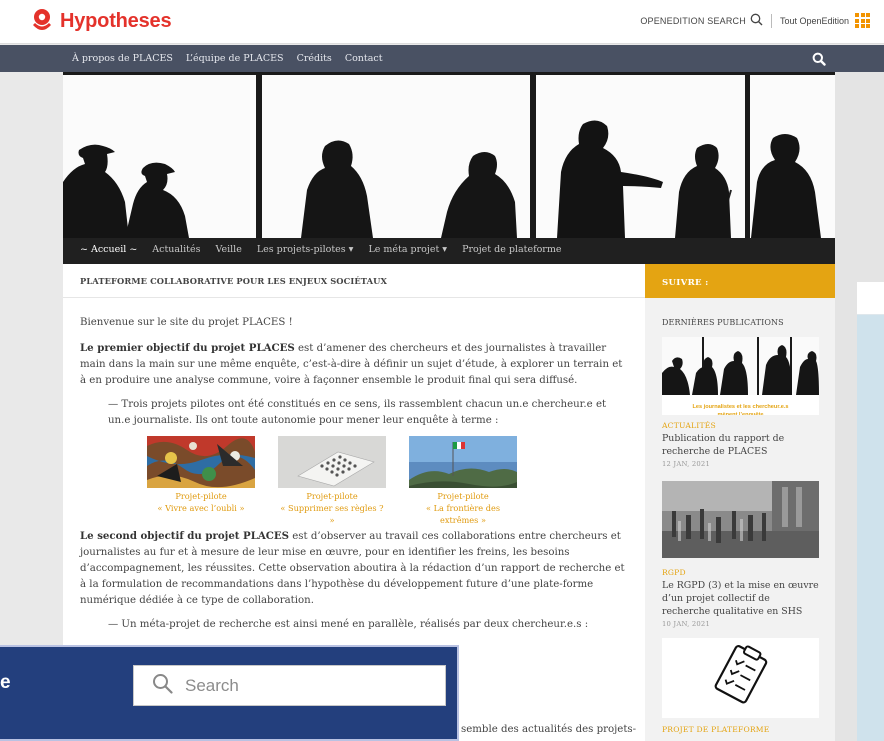  I want to click on post-date: 12 JAN, 2021, so click(686, 464).